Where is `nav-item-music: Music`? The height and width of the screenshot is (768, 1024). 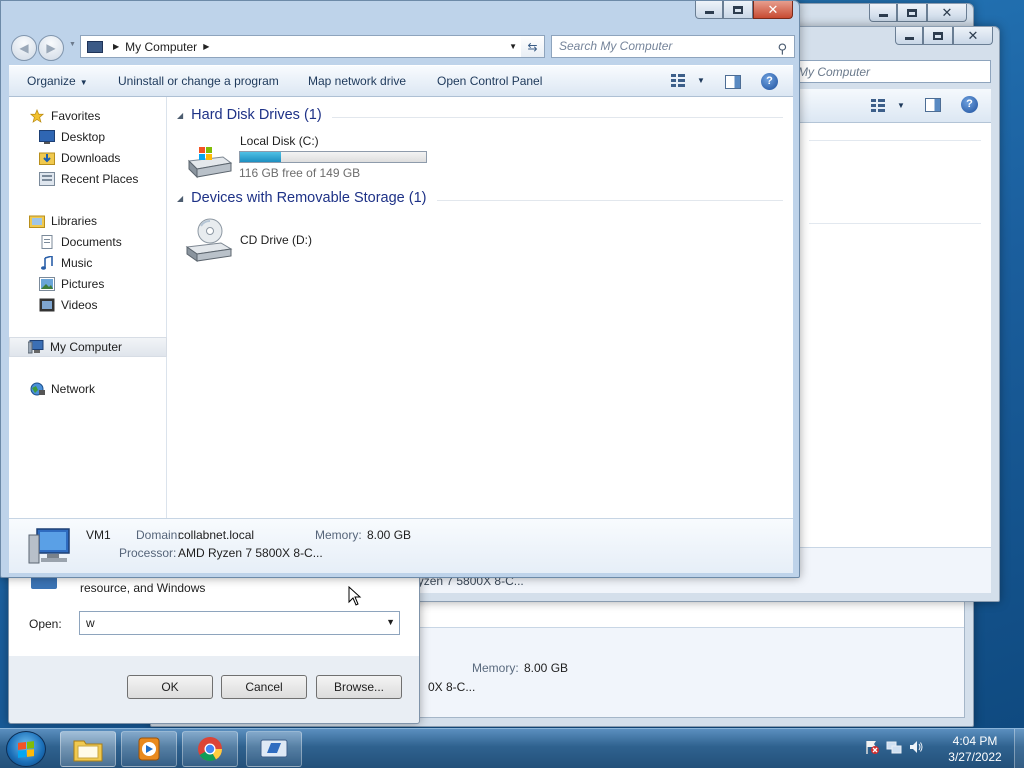 nav-item-music: Music is located at coordinates (88, 263).